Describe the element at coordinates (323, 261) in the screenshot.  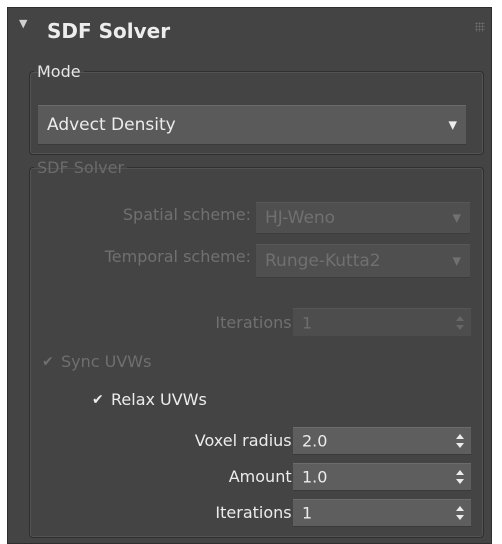
I see `temporal-scheme-value: Runge-Kutta2` at that location.